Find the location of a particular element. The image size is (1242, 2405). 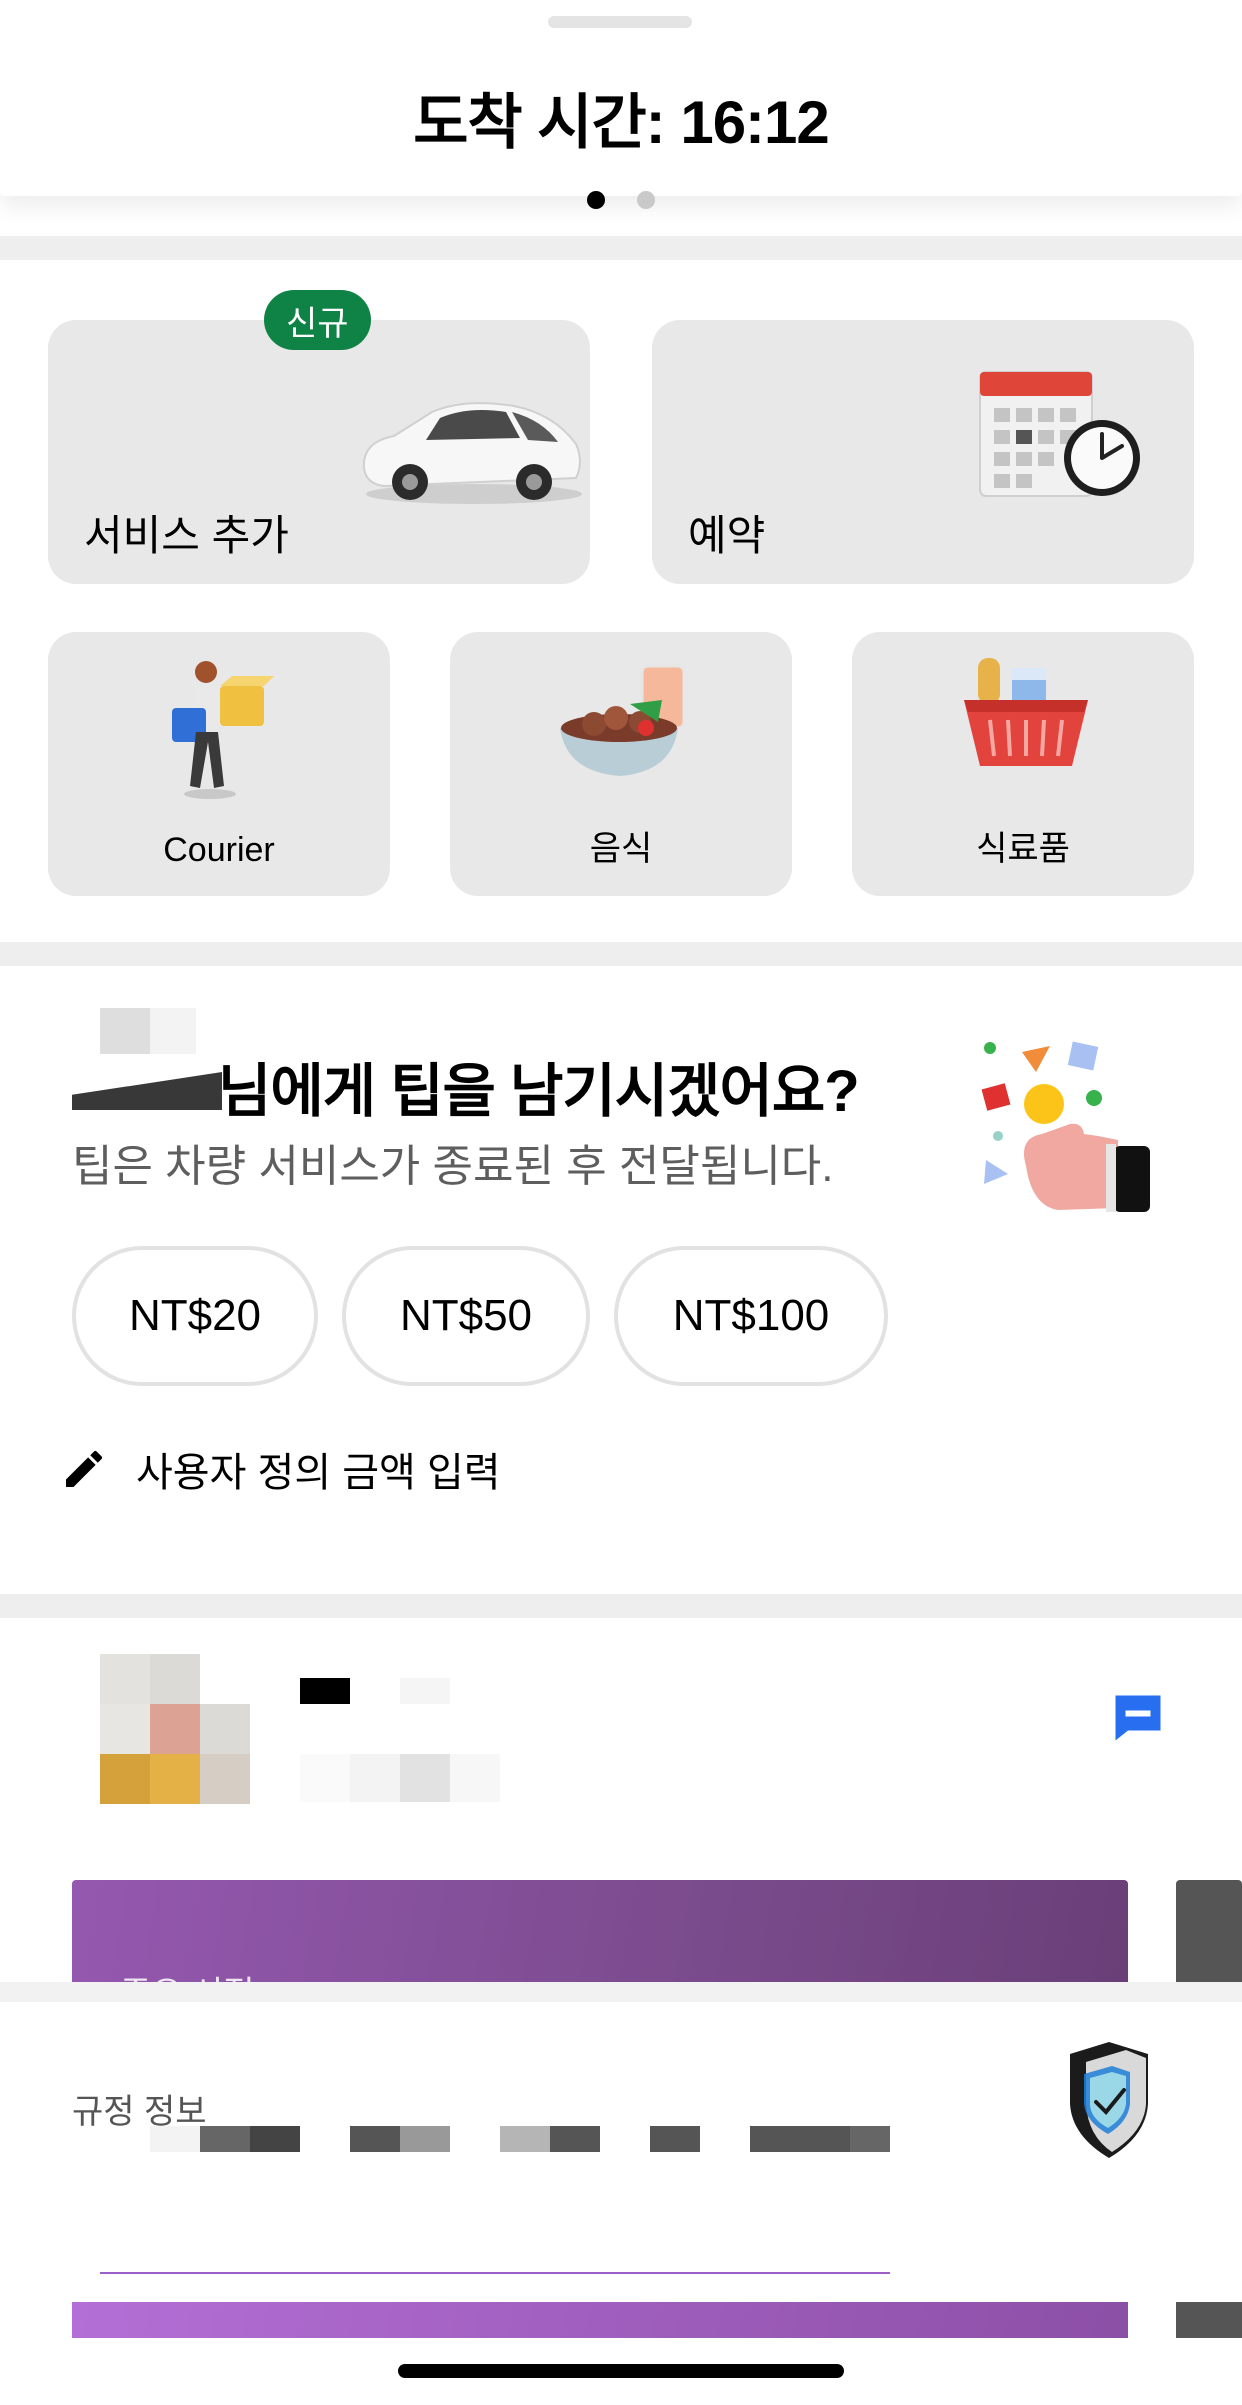

food-label: 음식 is located at coordinates (621, 849).